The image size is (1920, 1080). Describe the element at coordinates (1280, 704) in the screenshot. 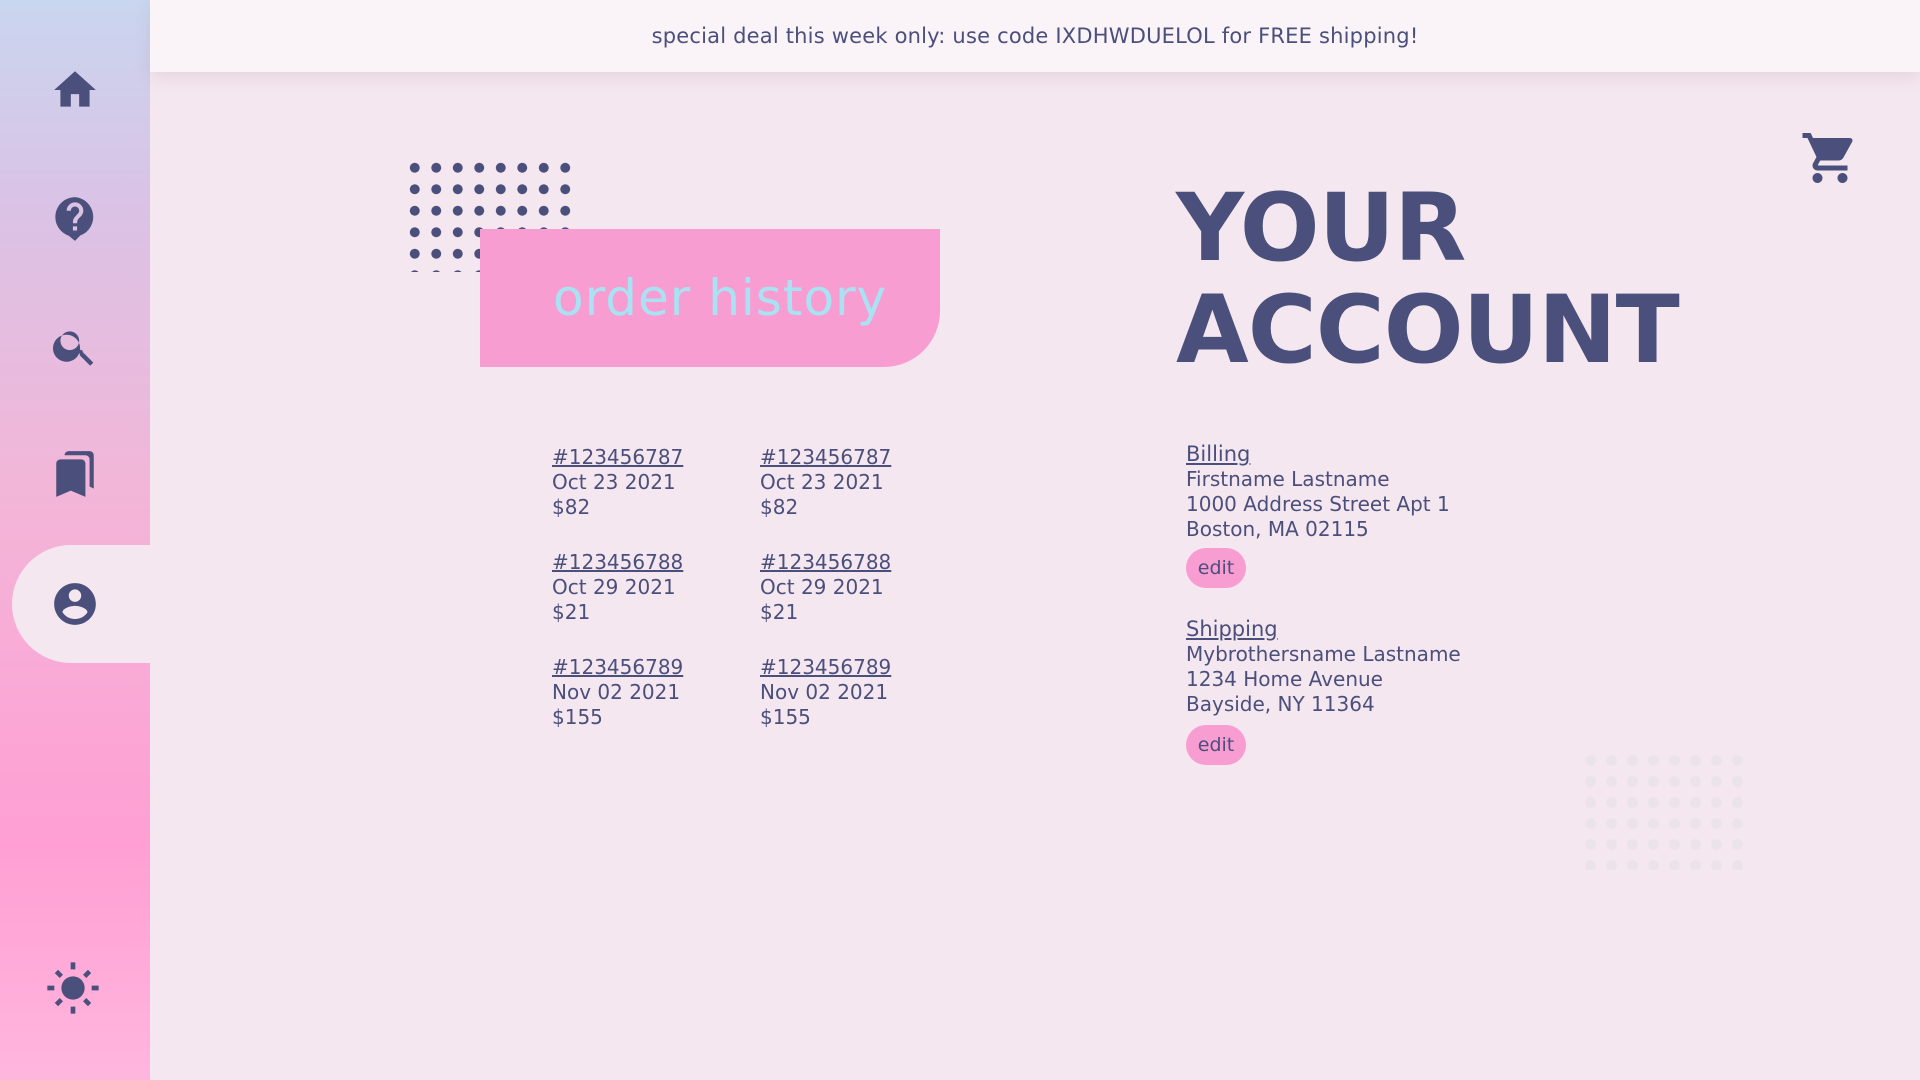

I see `shipping-city: Bayside, NY 11364` at that location.